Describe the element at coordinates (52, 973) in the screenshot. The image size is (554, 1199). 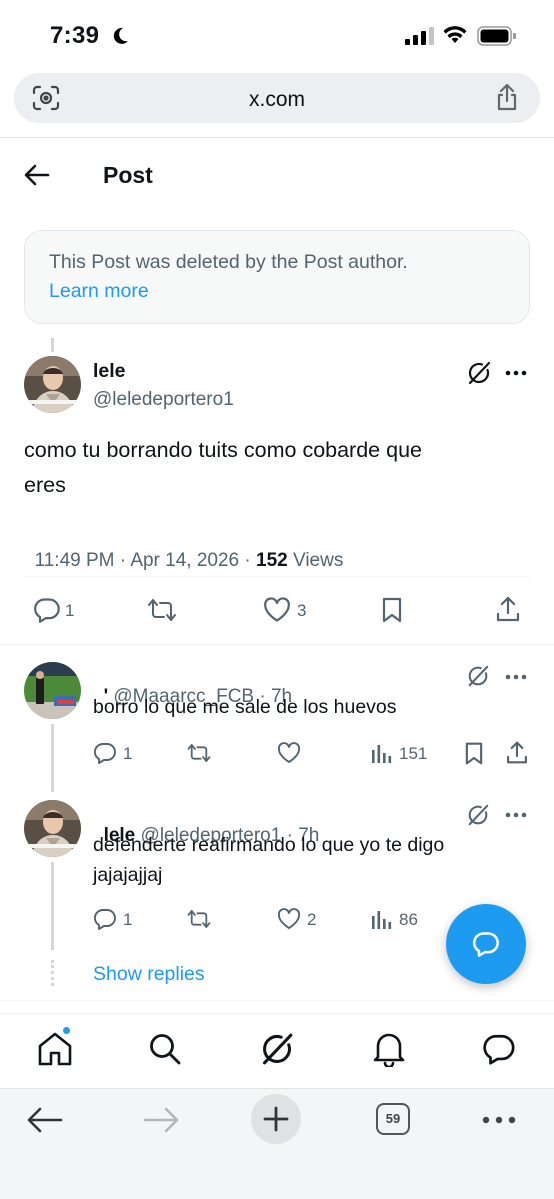
I see `thread-line-dotted` at that location.